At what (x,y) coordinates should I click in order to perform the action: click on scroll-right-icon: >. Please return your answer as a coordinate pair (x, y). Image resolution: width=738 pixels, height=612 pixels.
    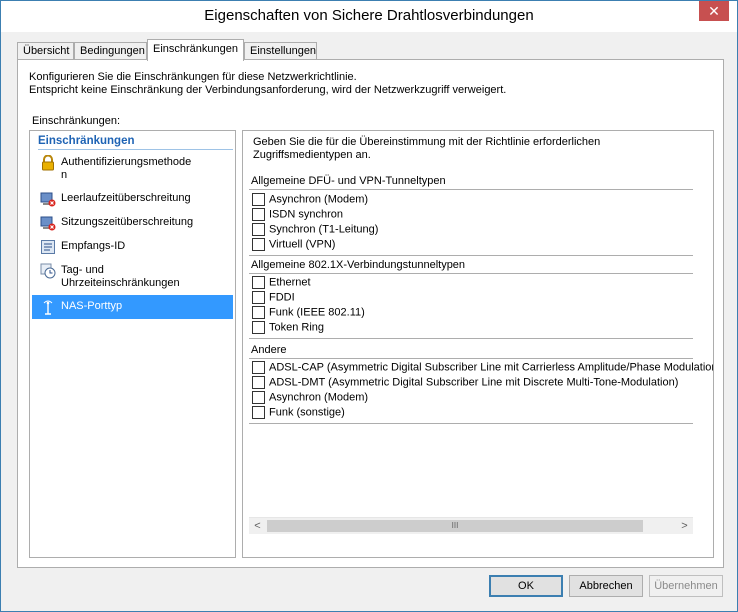
    Looking at the image, I should click on (684, 526).